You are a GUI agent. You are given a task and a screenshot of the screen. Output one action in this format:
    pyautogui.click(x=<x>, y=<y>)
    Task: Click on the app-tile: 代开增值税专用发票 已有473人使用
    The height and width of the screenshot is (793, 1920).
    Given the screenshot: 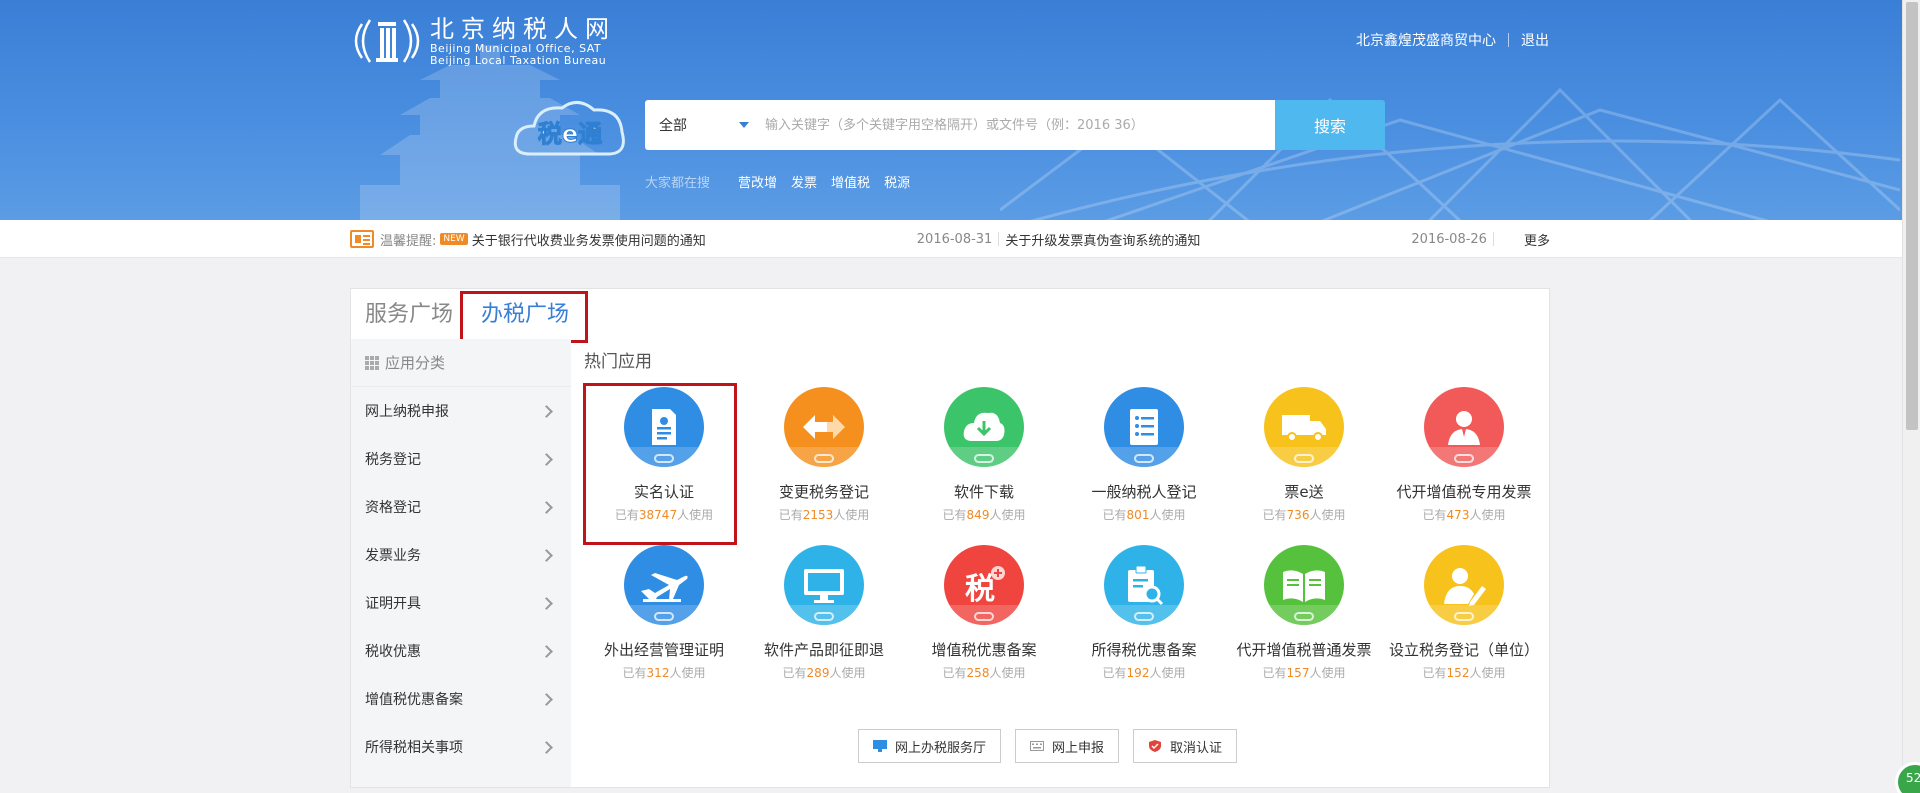 What is the action you would take?
    pyautogui.click(x=1464, y=460)
    